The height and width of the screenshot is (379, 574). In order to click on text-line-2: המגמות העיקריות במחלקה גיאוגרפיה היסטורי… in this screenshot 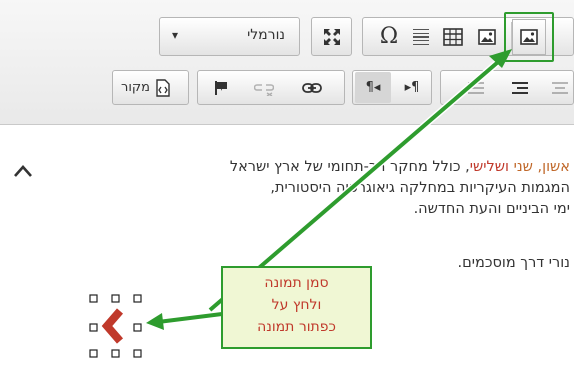, I will do `click(420, 188)`.